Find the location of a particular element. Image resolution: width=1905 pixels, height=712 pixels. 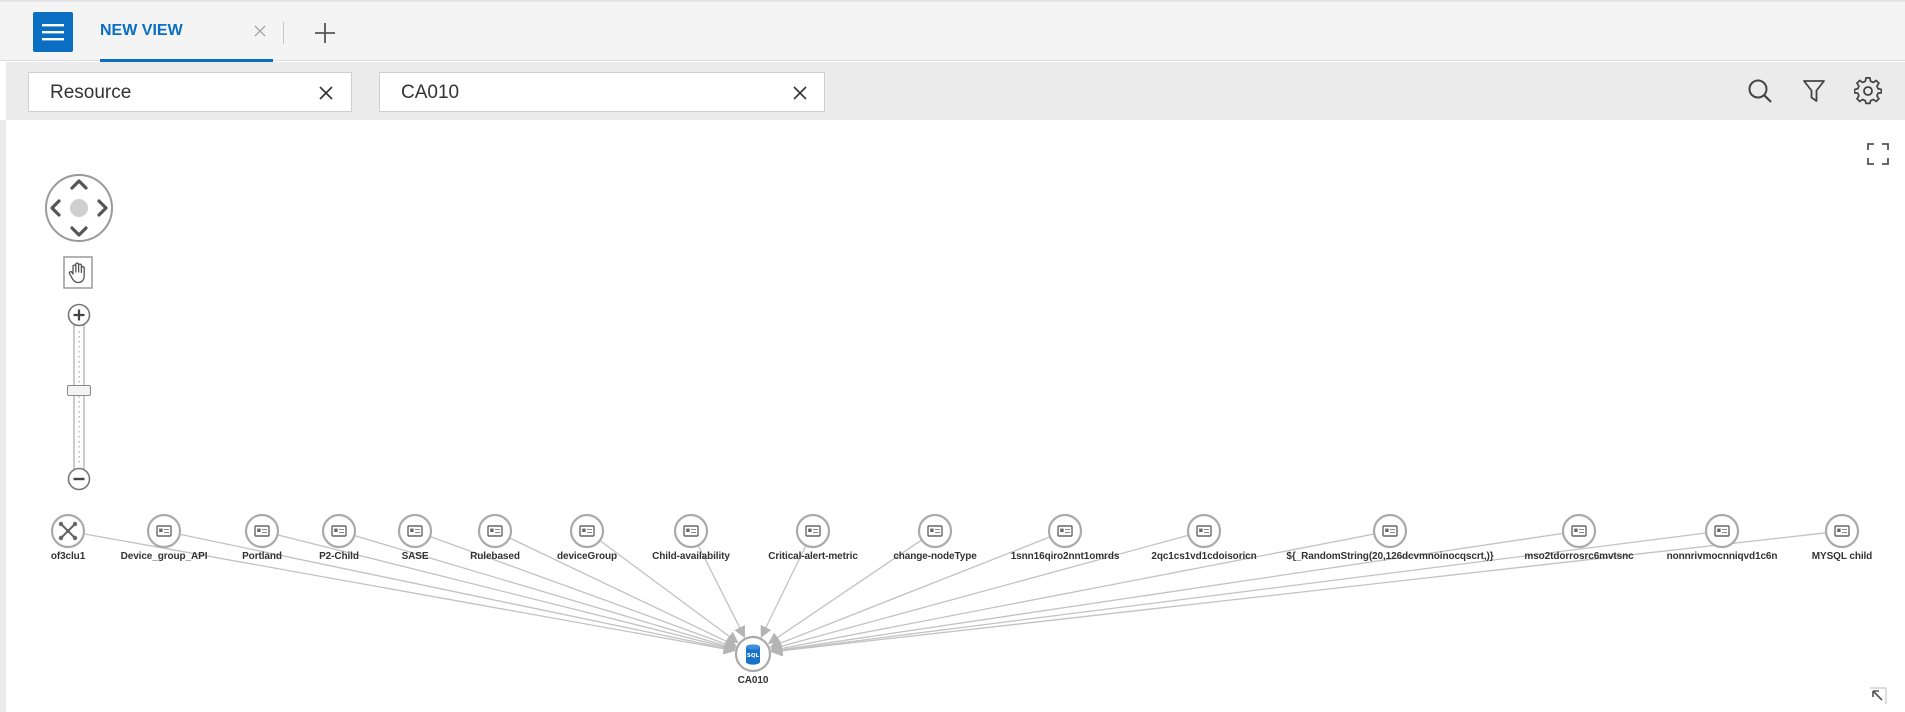

zoom-slider-handle is located at coordinates (79, 390).